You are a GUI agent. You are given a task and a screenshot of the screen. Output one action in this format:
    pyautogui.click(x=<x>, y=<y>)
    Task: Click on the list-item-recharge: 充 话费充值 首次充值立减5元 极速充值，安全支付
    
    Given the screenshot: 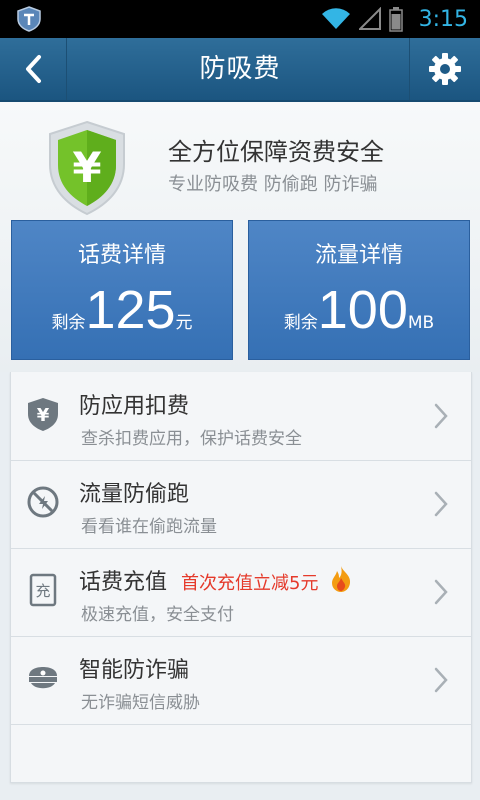 What is the action you would take?
    pyautogui.click(x=241, y=592)
    